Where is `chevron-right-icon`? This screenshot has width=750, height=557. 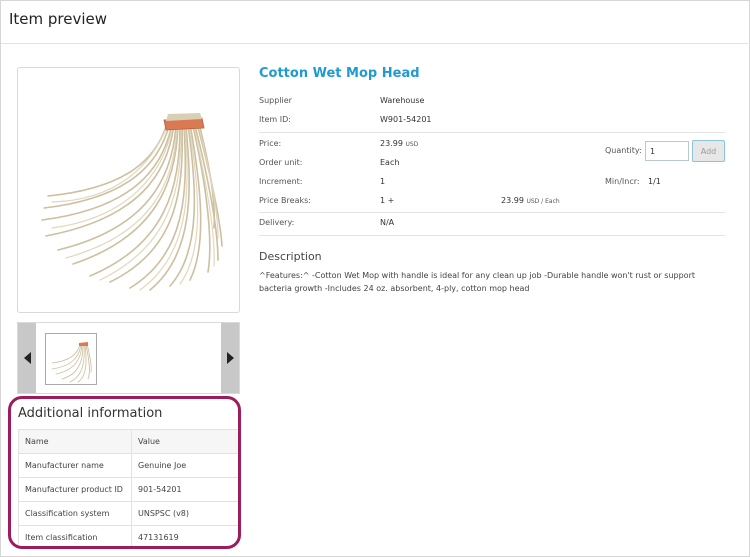 chevron-right-icon is located at coordinates (230, 358).